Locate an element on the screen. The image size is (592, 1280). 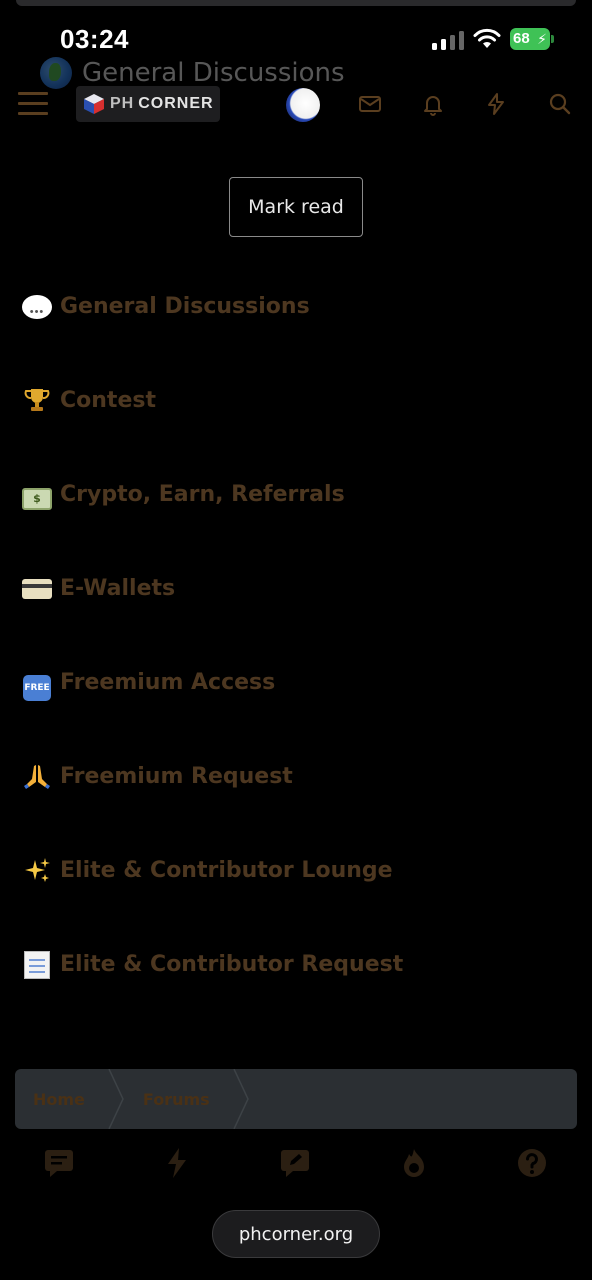
help-icon is located at coordinates (532, 1163).